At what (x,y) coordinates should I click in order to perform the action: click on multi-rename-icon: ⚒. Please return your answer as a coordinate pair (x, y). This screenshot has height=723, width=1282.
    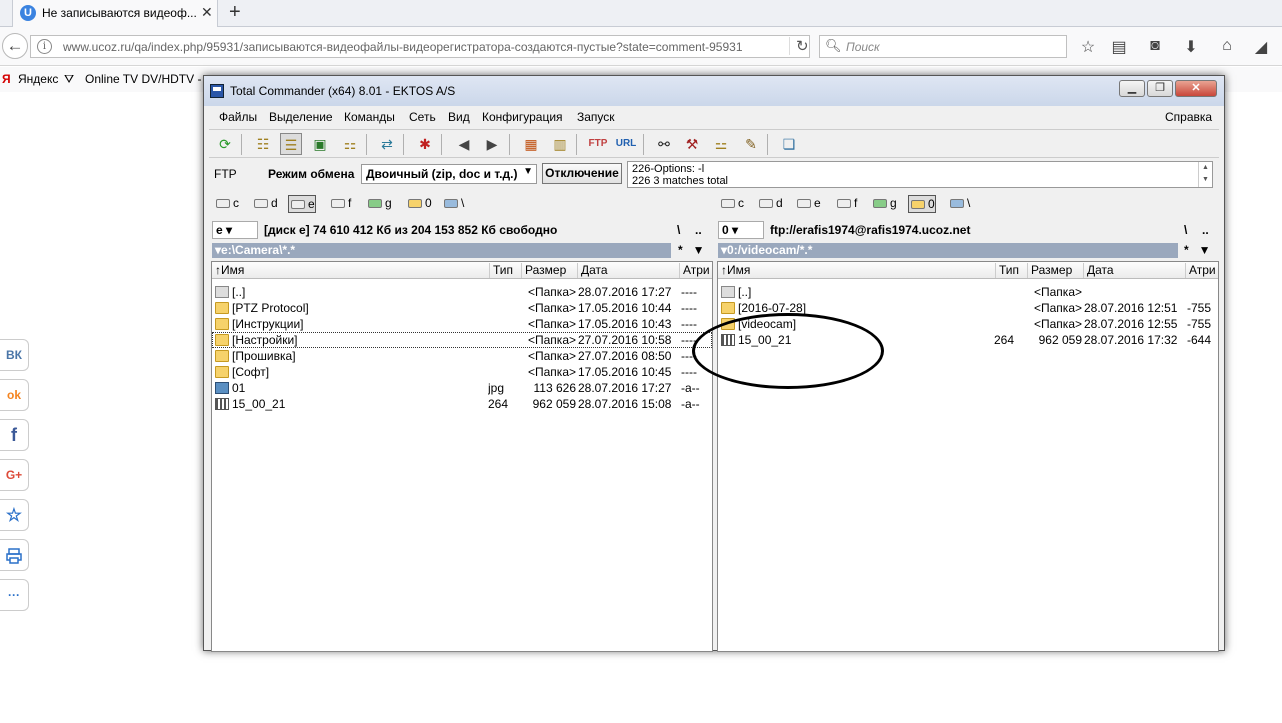
    Looking at the image, I should click on (692, 144).